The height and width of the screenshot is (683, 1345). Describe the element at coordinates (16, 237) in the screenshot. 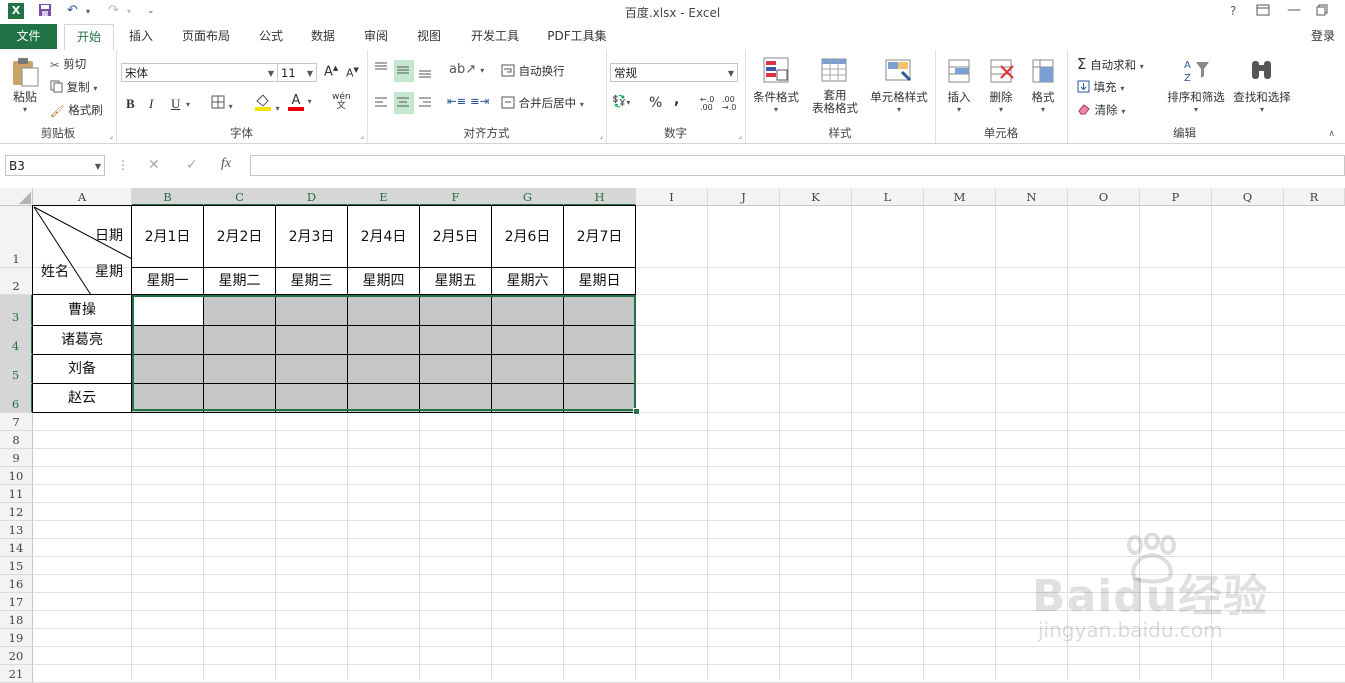

I see `row-header-1: 1` at that location.